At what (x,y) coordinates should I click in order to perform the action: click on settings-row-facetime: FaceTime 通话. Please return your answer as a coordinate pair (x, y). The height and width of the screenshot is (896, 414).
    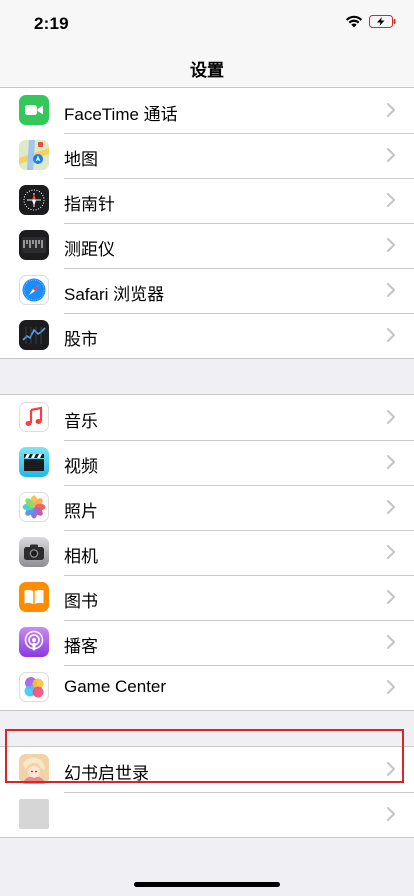
    Looking at the image, I should click on (207, 110).